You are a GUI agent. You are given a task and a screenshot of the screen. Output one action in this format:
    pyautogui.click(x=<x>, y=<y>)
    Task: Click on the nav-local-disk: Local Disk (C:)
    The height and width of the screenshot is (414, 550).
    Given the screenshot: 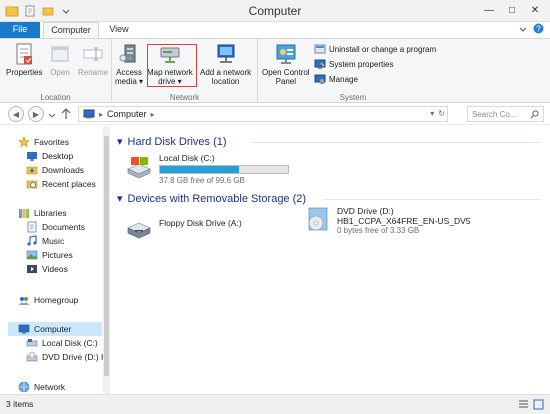 What is the action you would take?
    pyautogui.click(x=62, y=343)
    